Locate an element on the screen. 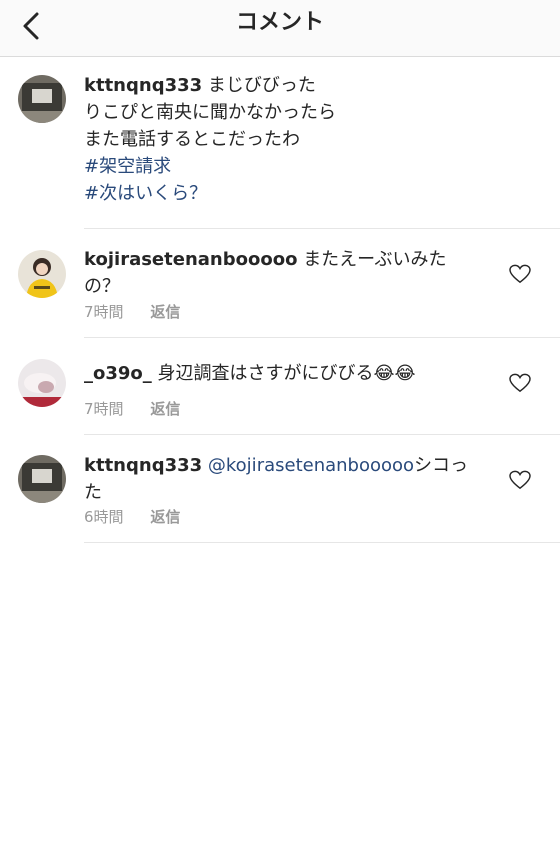  comment-meta: 6時間 返信 is located at coordinates (132, 516).